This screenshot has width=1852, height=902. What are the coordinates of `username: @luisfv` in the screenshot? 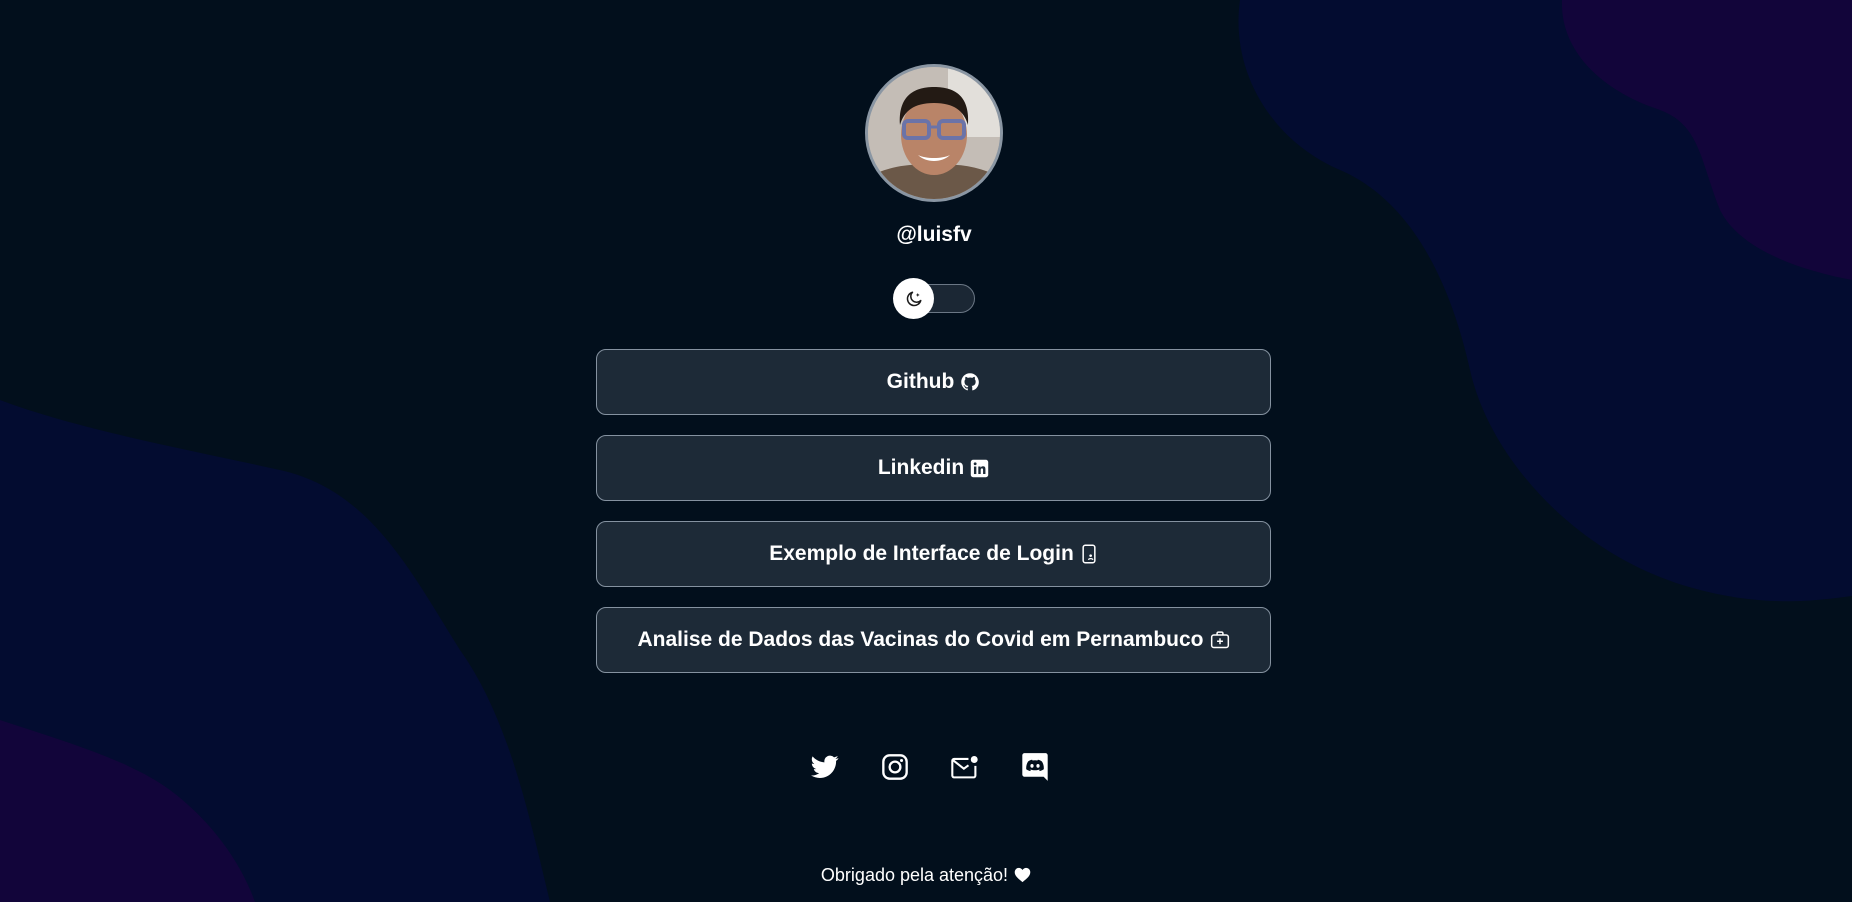 It's located at (934, 234).